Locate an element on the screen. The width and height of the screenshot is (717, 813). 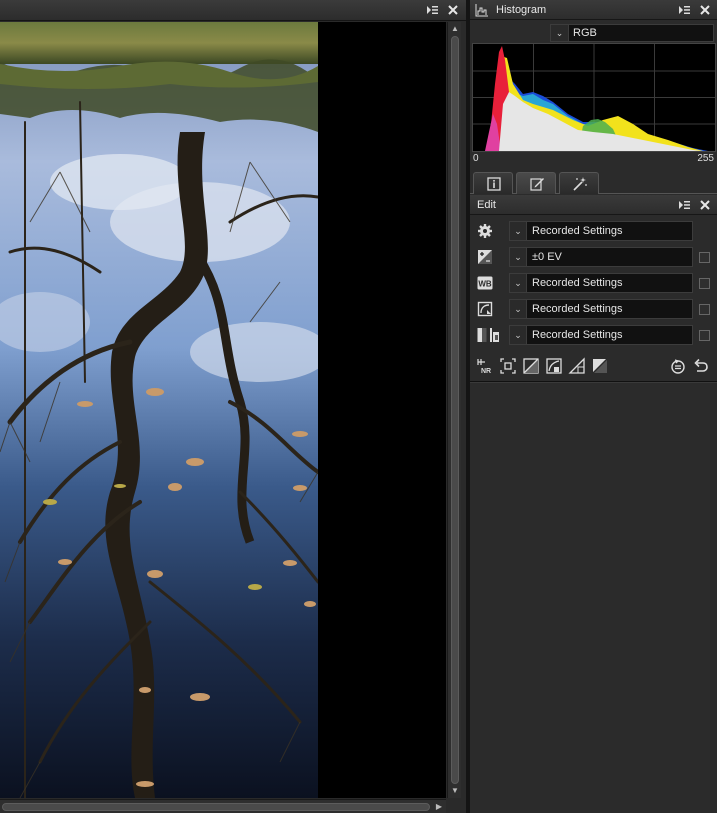
noise-reduction-icon: NR is located at coordinates (485, 366).